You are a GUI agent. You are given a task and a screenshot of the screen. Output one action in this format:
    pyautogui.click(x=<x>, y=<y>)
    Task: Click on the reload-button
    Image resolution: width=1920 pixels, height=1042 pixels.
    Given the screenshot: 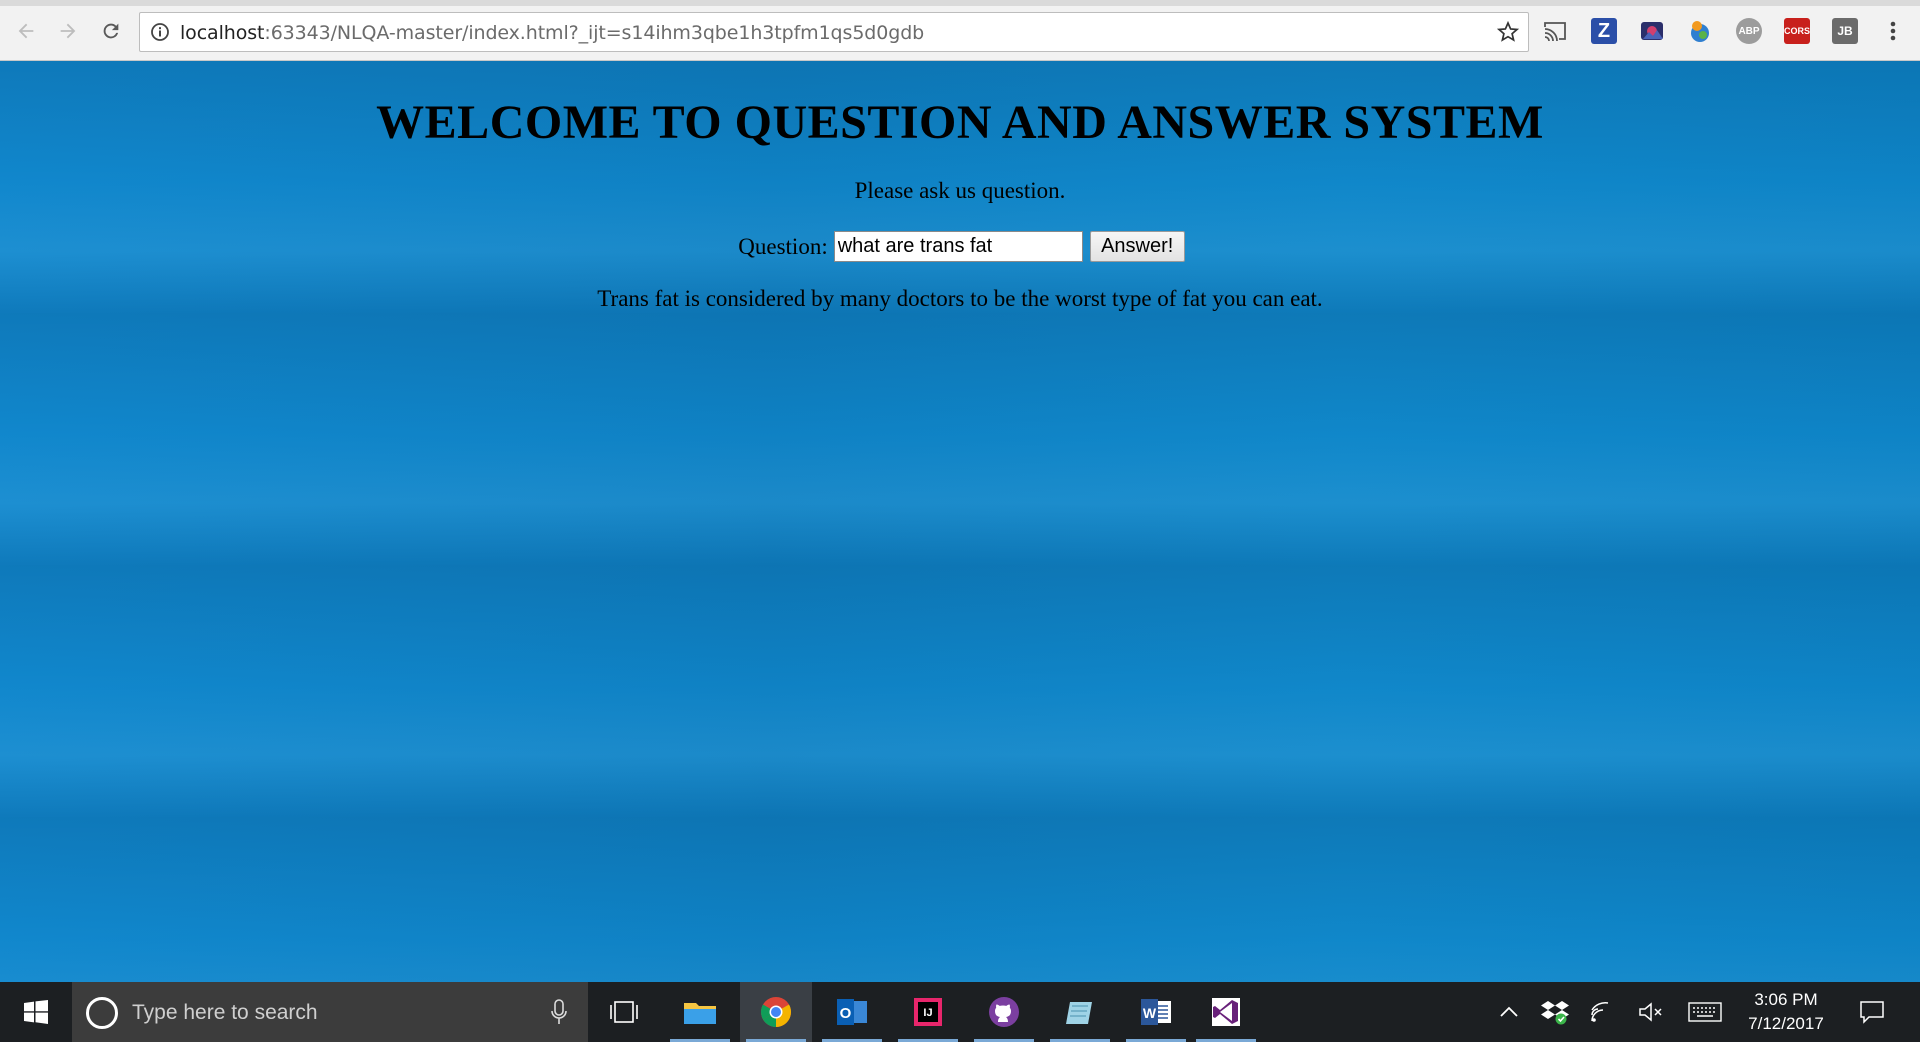 What is the action you would take?
    pyautogui.click(x=111, y=31)
    